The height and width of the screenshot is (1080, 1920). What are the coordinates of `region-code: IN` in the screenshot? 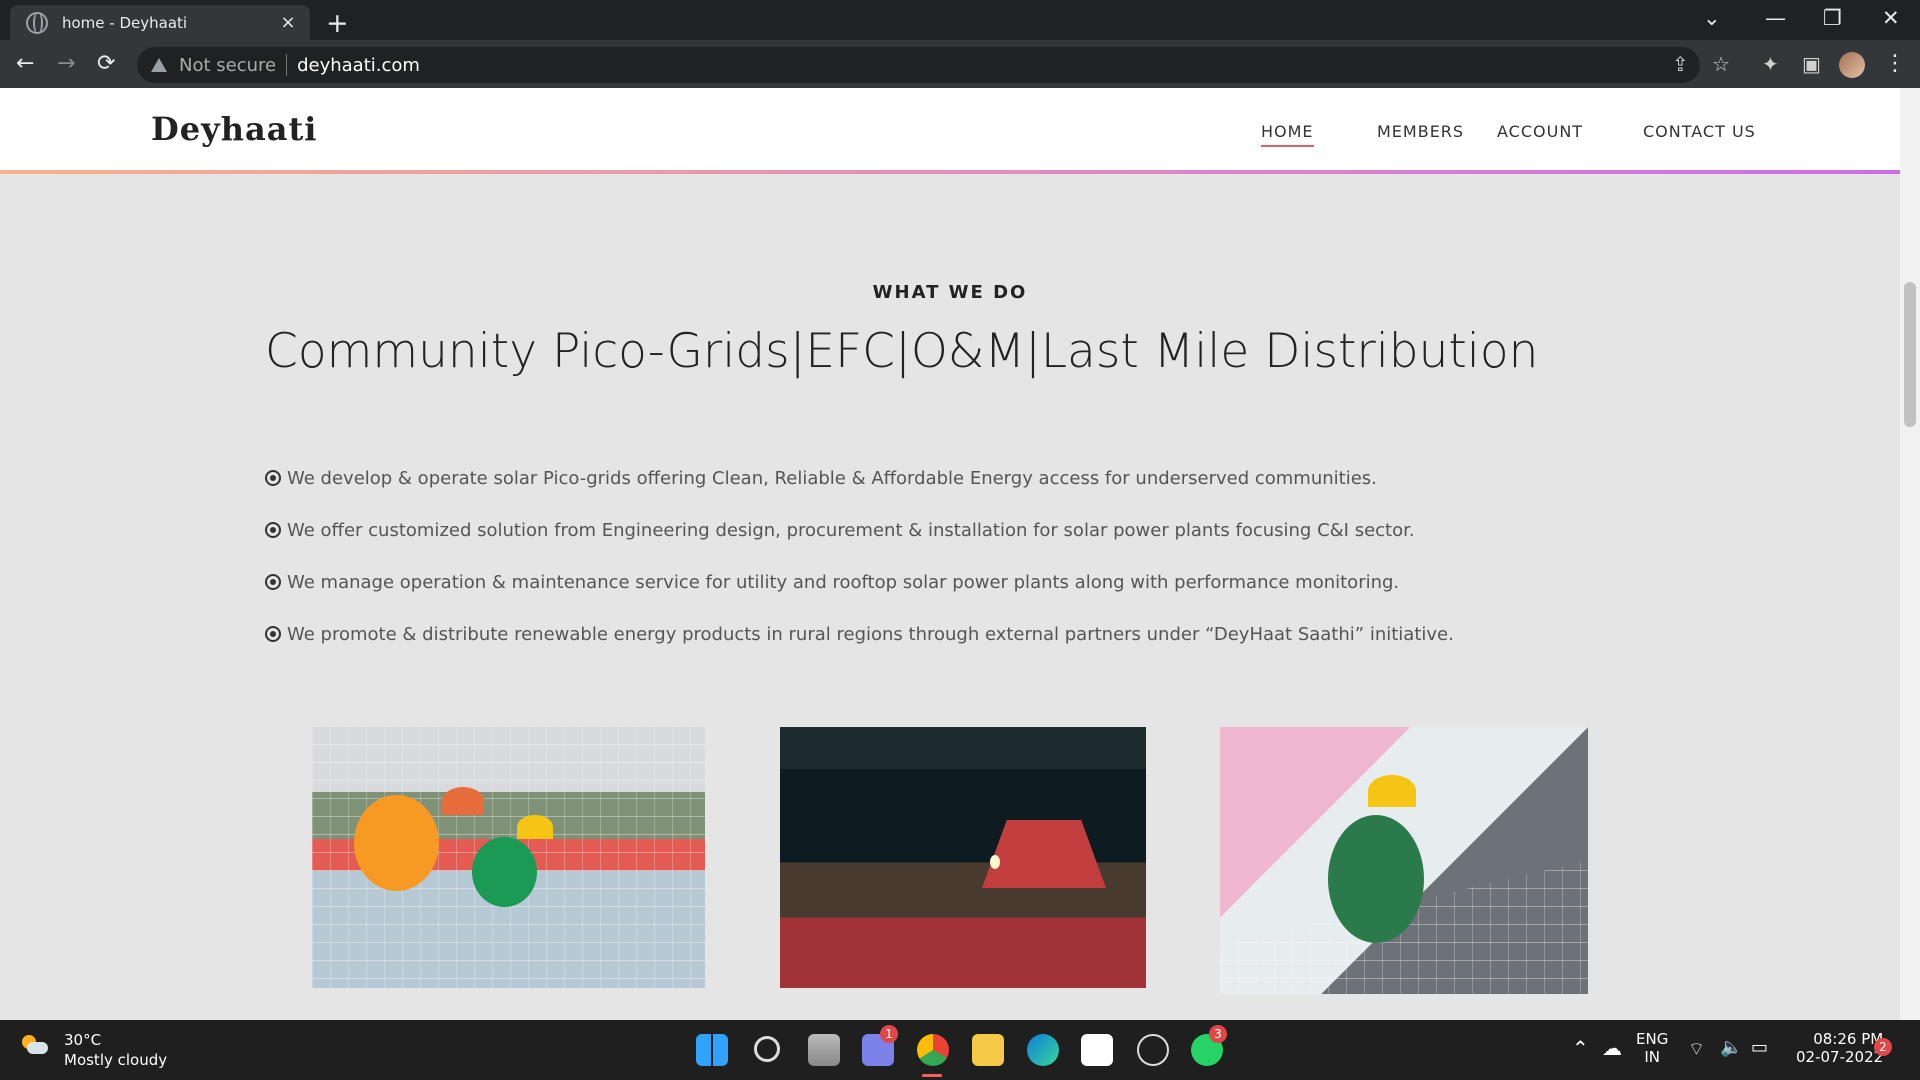 It's located at (1652, 1057).